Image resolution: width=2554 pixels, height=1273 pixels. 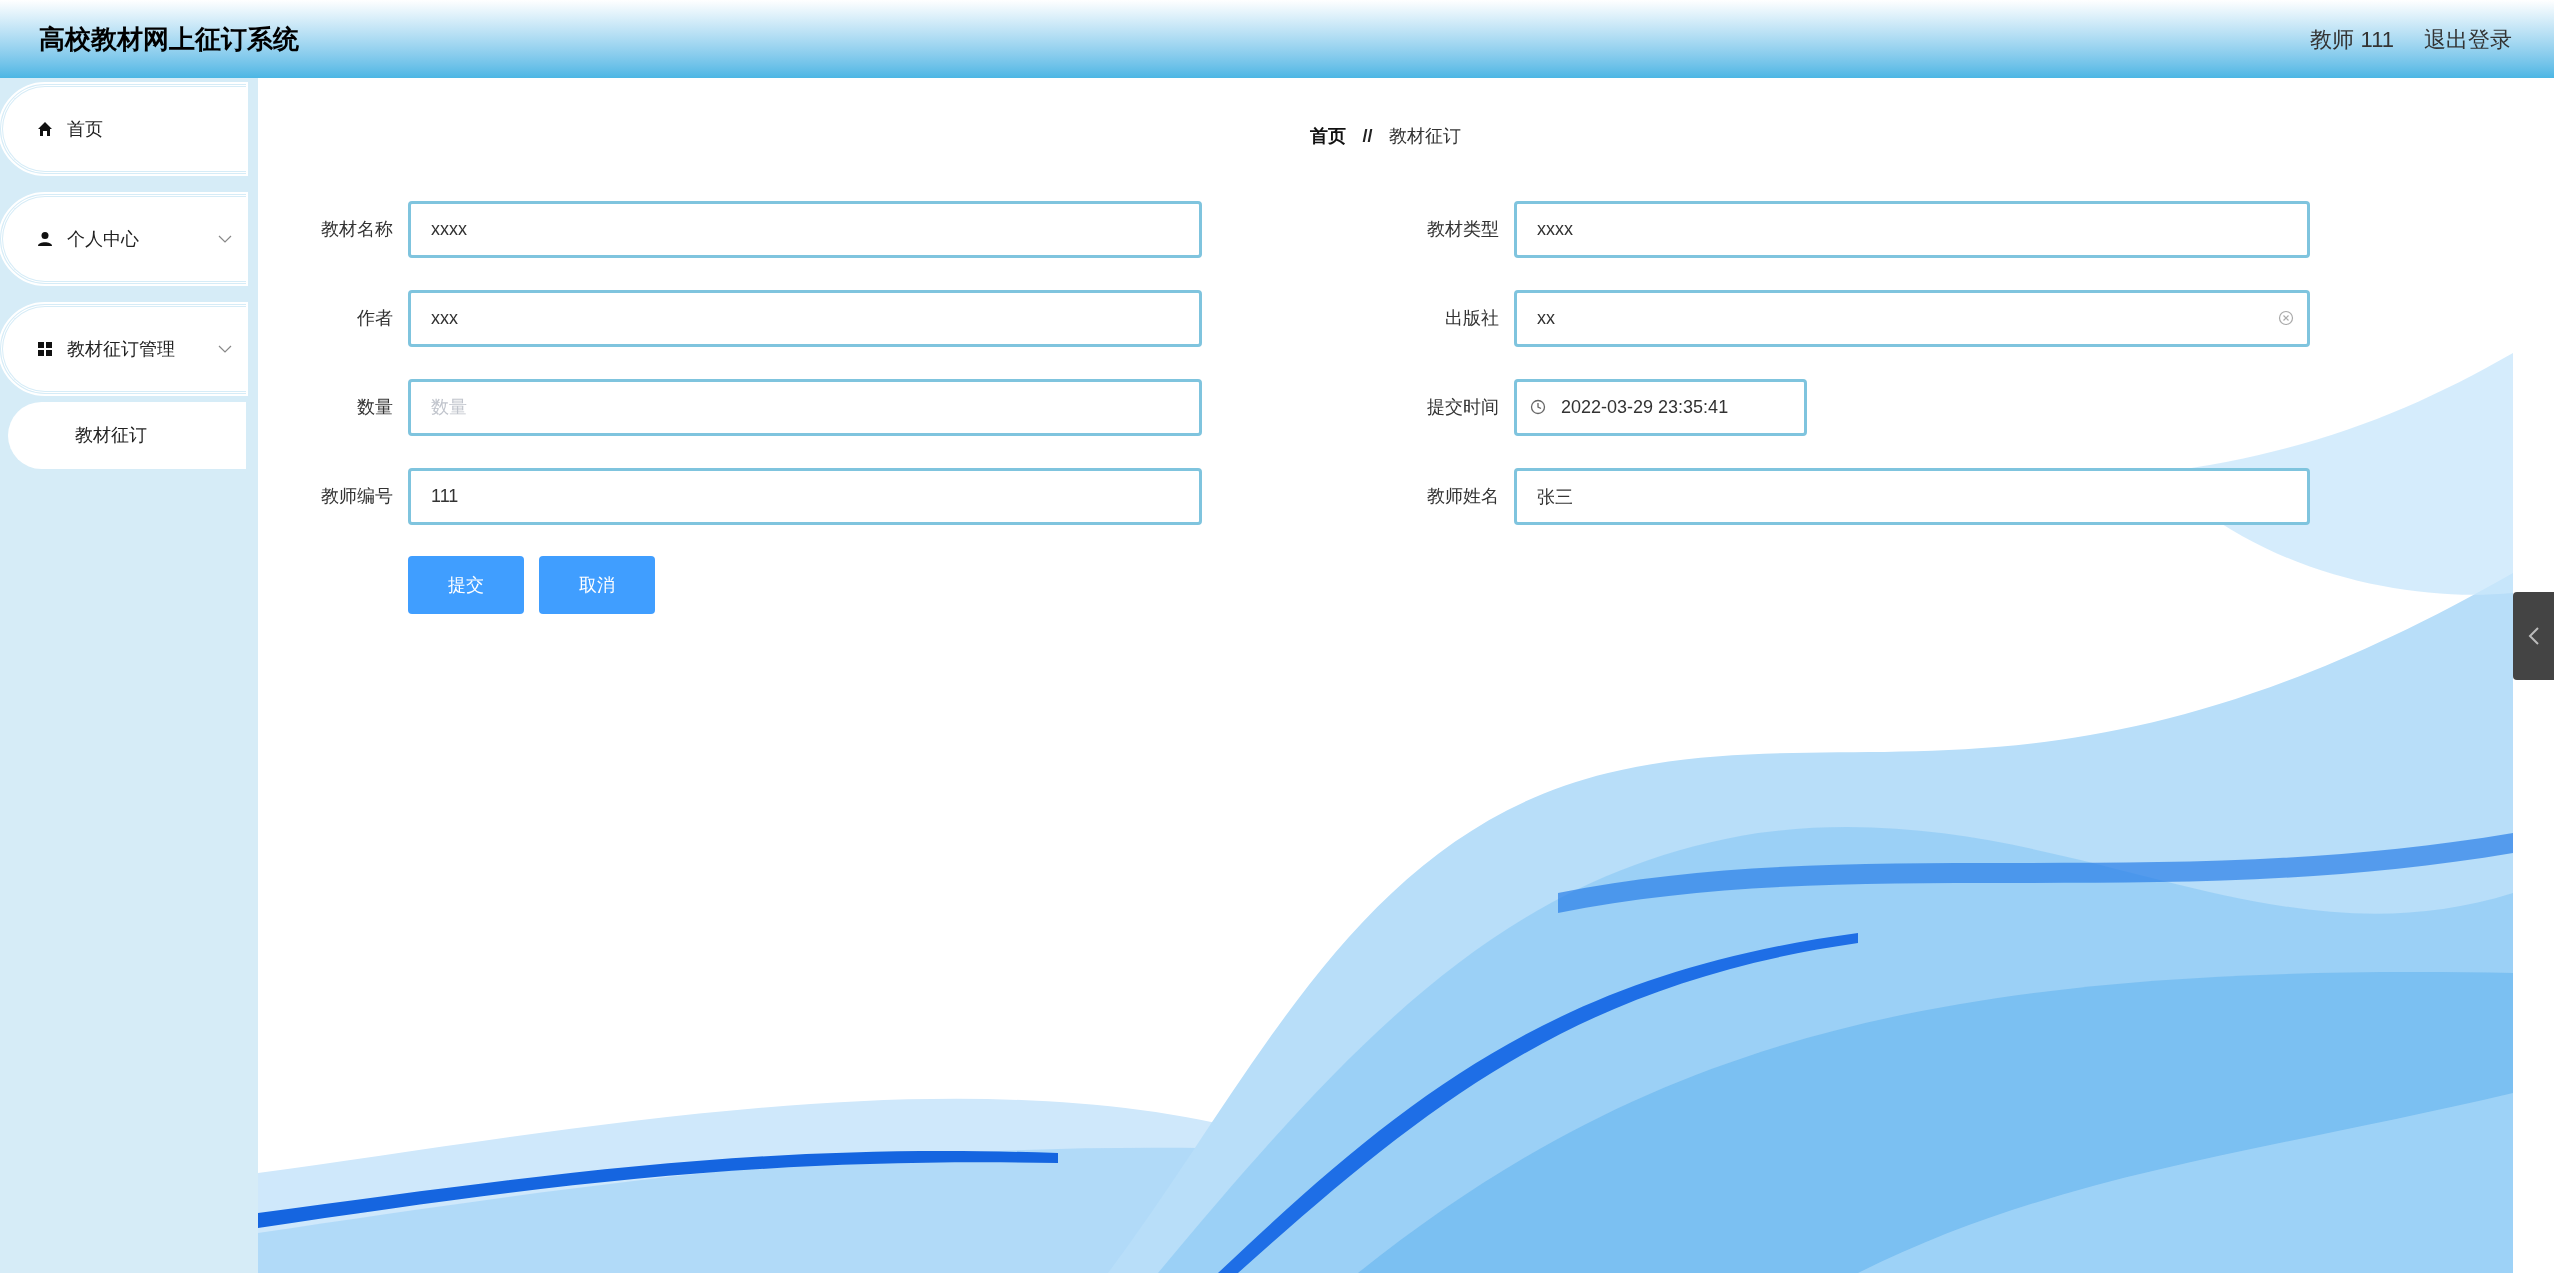 What do you see at coordinates (1462, 496) in the screenshot?
I see `field-label: 教师姓名` at bounding box center [1462, 496].